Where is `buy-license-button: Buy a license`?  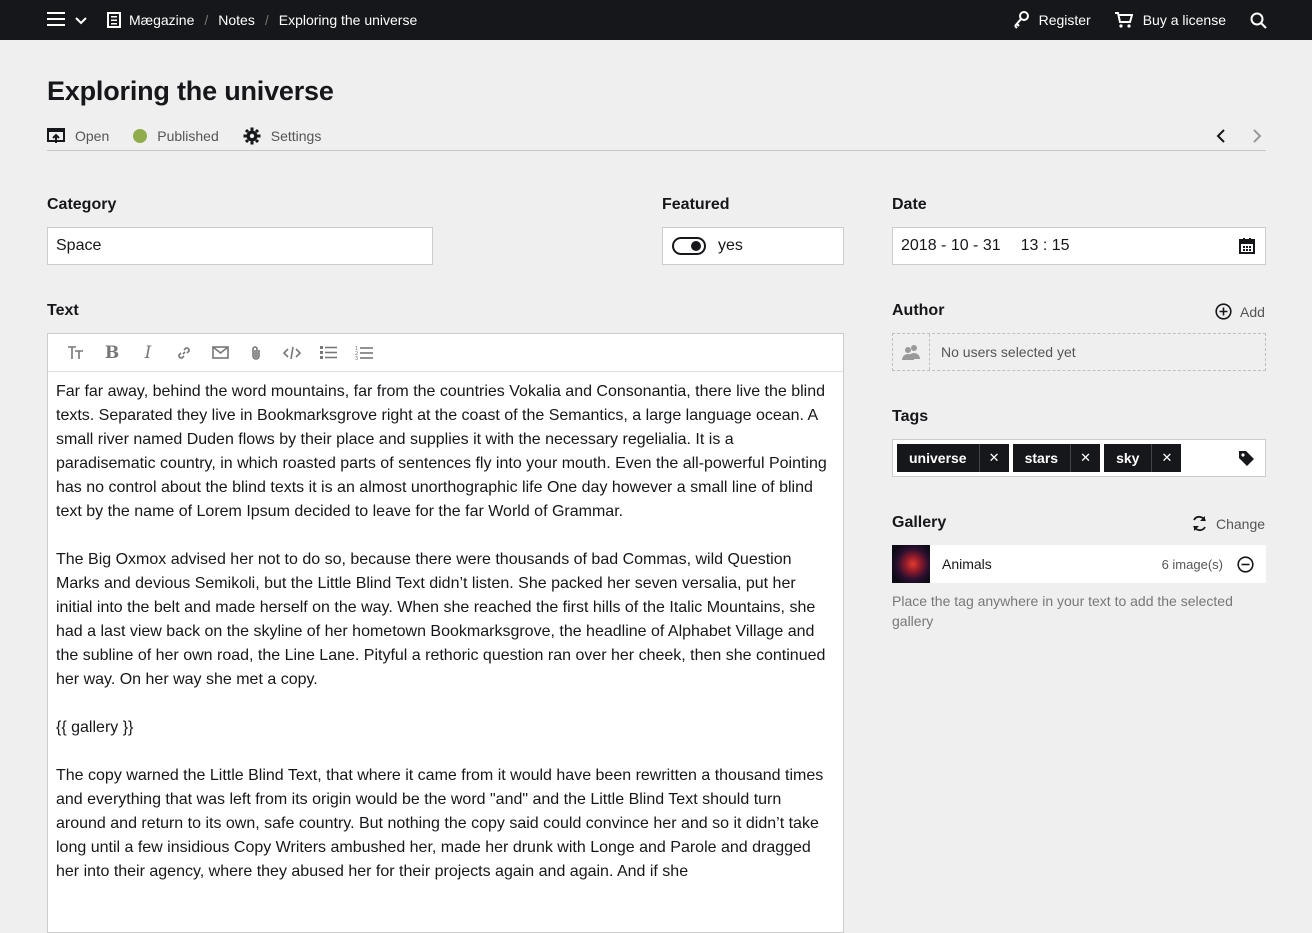 buy-license-button: Buy a license is located at coordinates (1170, 20).